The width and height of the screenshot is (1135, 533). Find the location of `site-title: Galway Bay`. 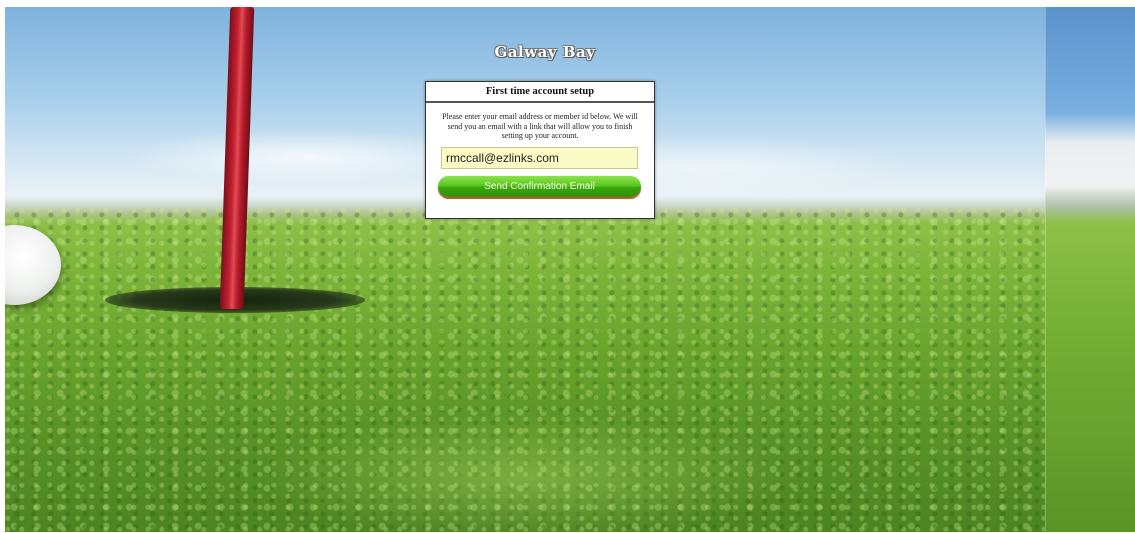

site-title: Galway Bay is located at coordinates (545, 52).